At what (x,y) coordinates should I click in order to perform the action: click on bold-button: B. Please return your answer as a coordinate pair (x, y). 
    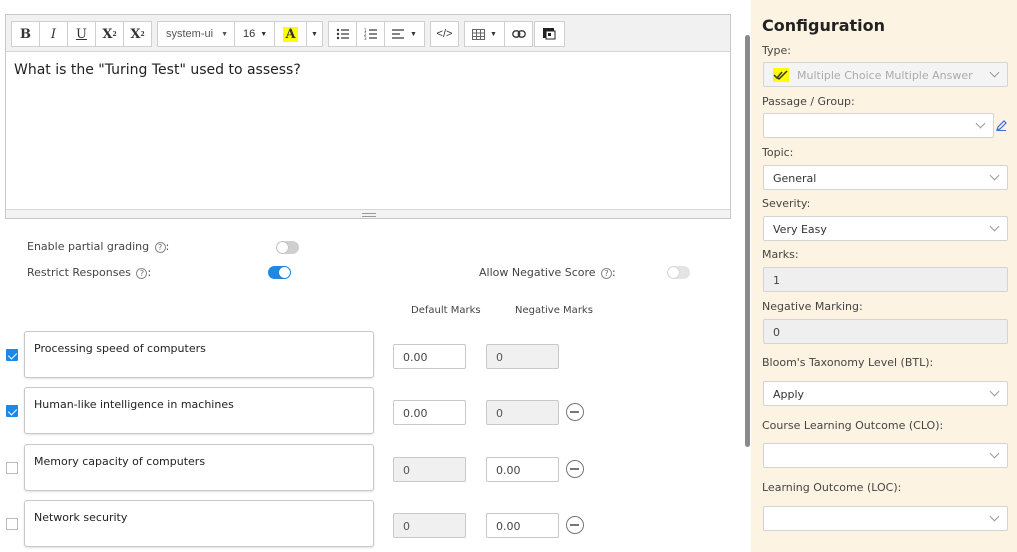
    Looking at the image, I should click on (25, 34).